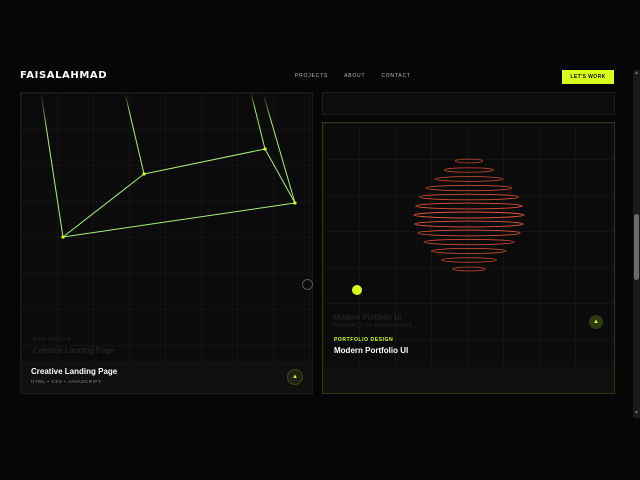 Image resolution: width=640 pixels, height=480 pixels. I want to click on project-category: PORTFOLIO DESIGN, so click(364, 340).